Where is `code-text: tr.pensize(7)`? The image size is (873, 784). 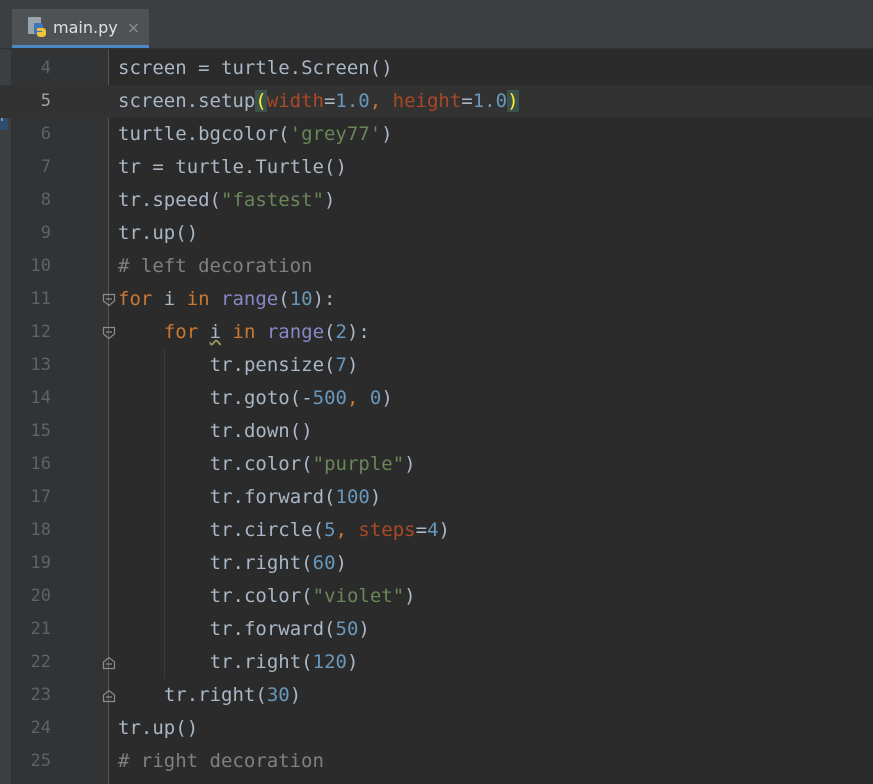
code-text: tr.pensize(7) is located at coordinates (284, 365).